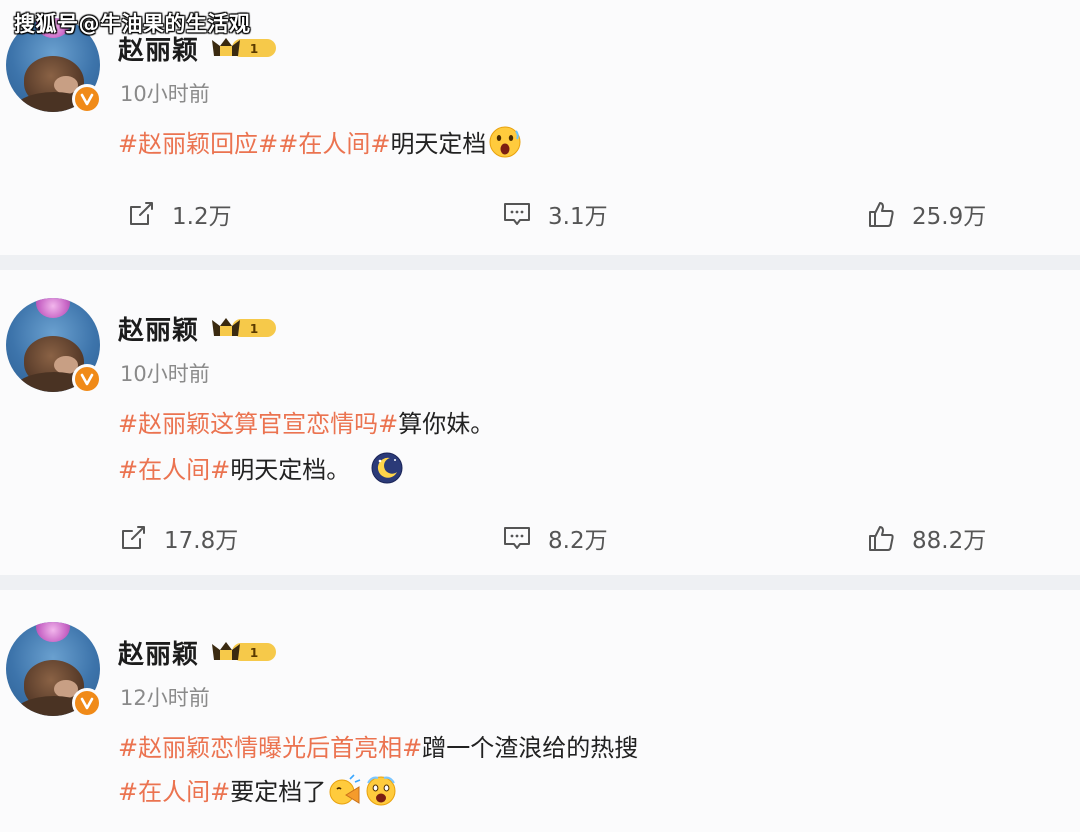  What do you see at coordinates (132, 24) in the screenshot?
I see `watermark: 搜狐号@牛油果的生活观` at bounding box center [132, 24].